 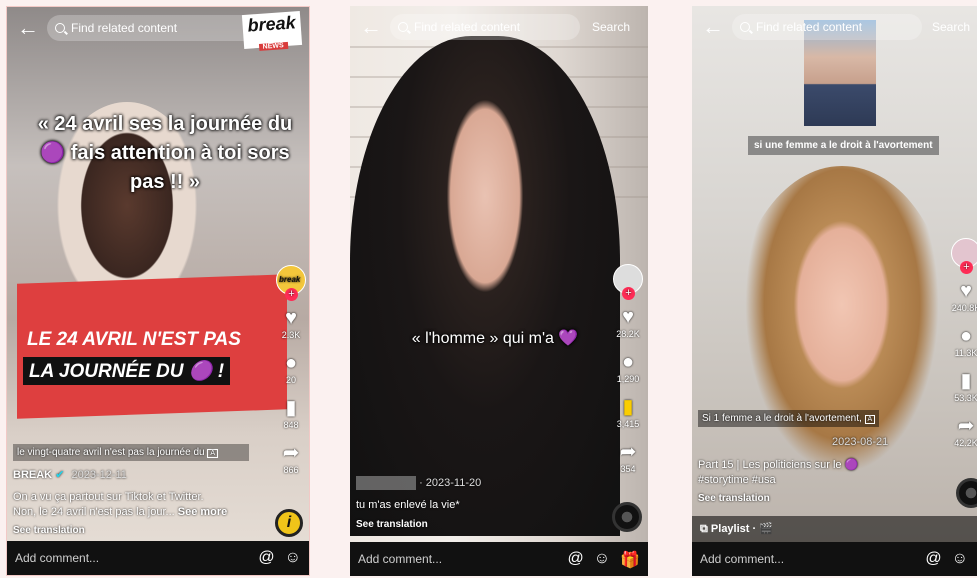 I want to click on post-date: 2023-12-11, so click(x=99, y=475).